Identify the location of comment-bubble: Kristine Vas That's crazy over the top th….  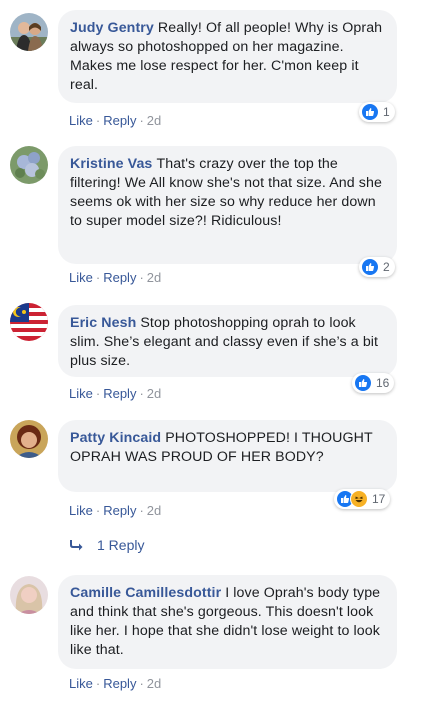
(227, 205).